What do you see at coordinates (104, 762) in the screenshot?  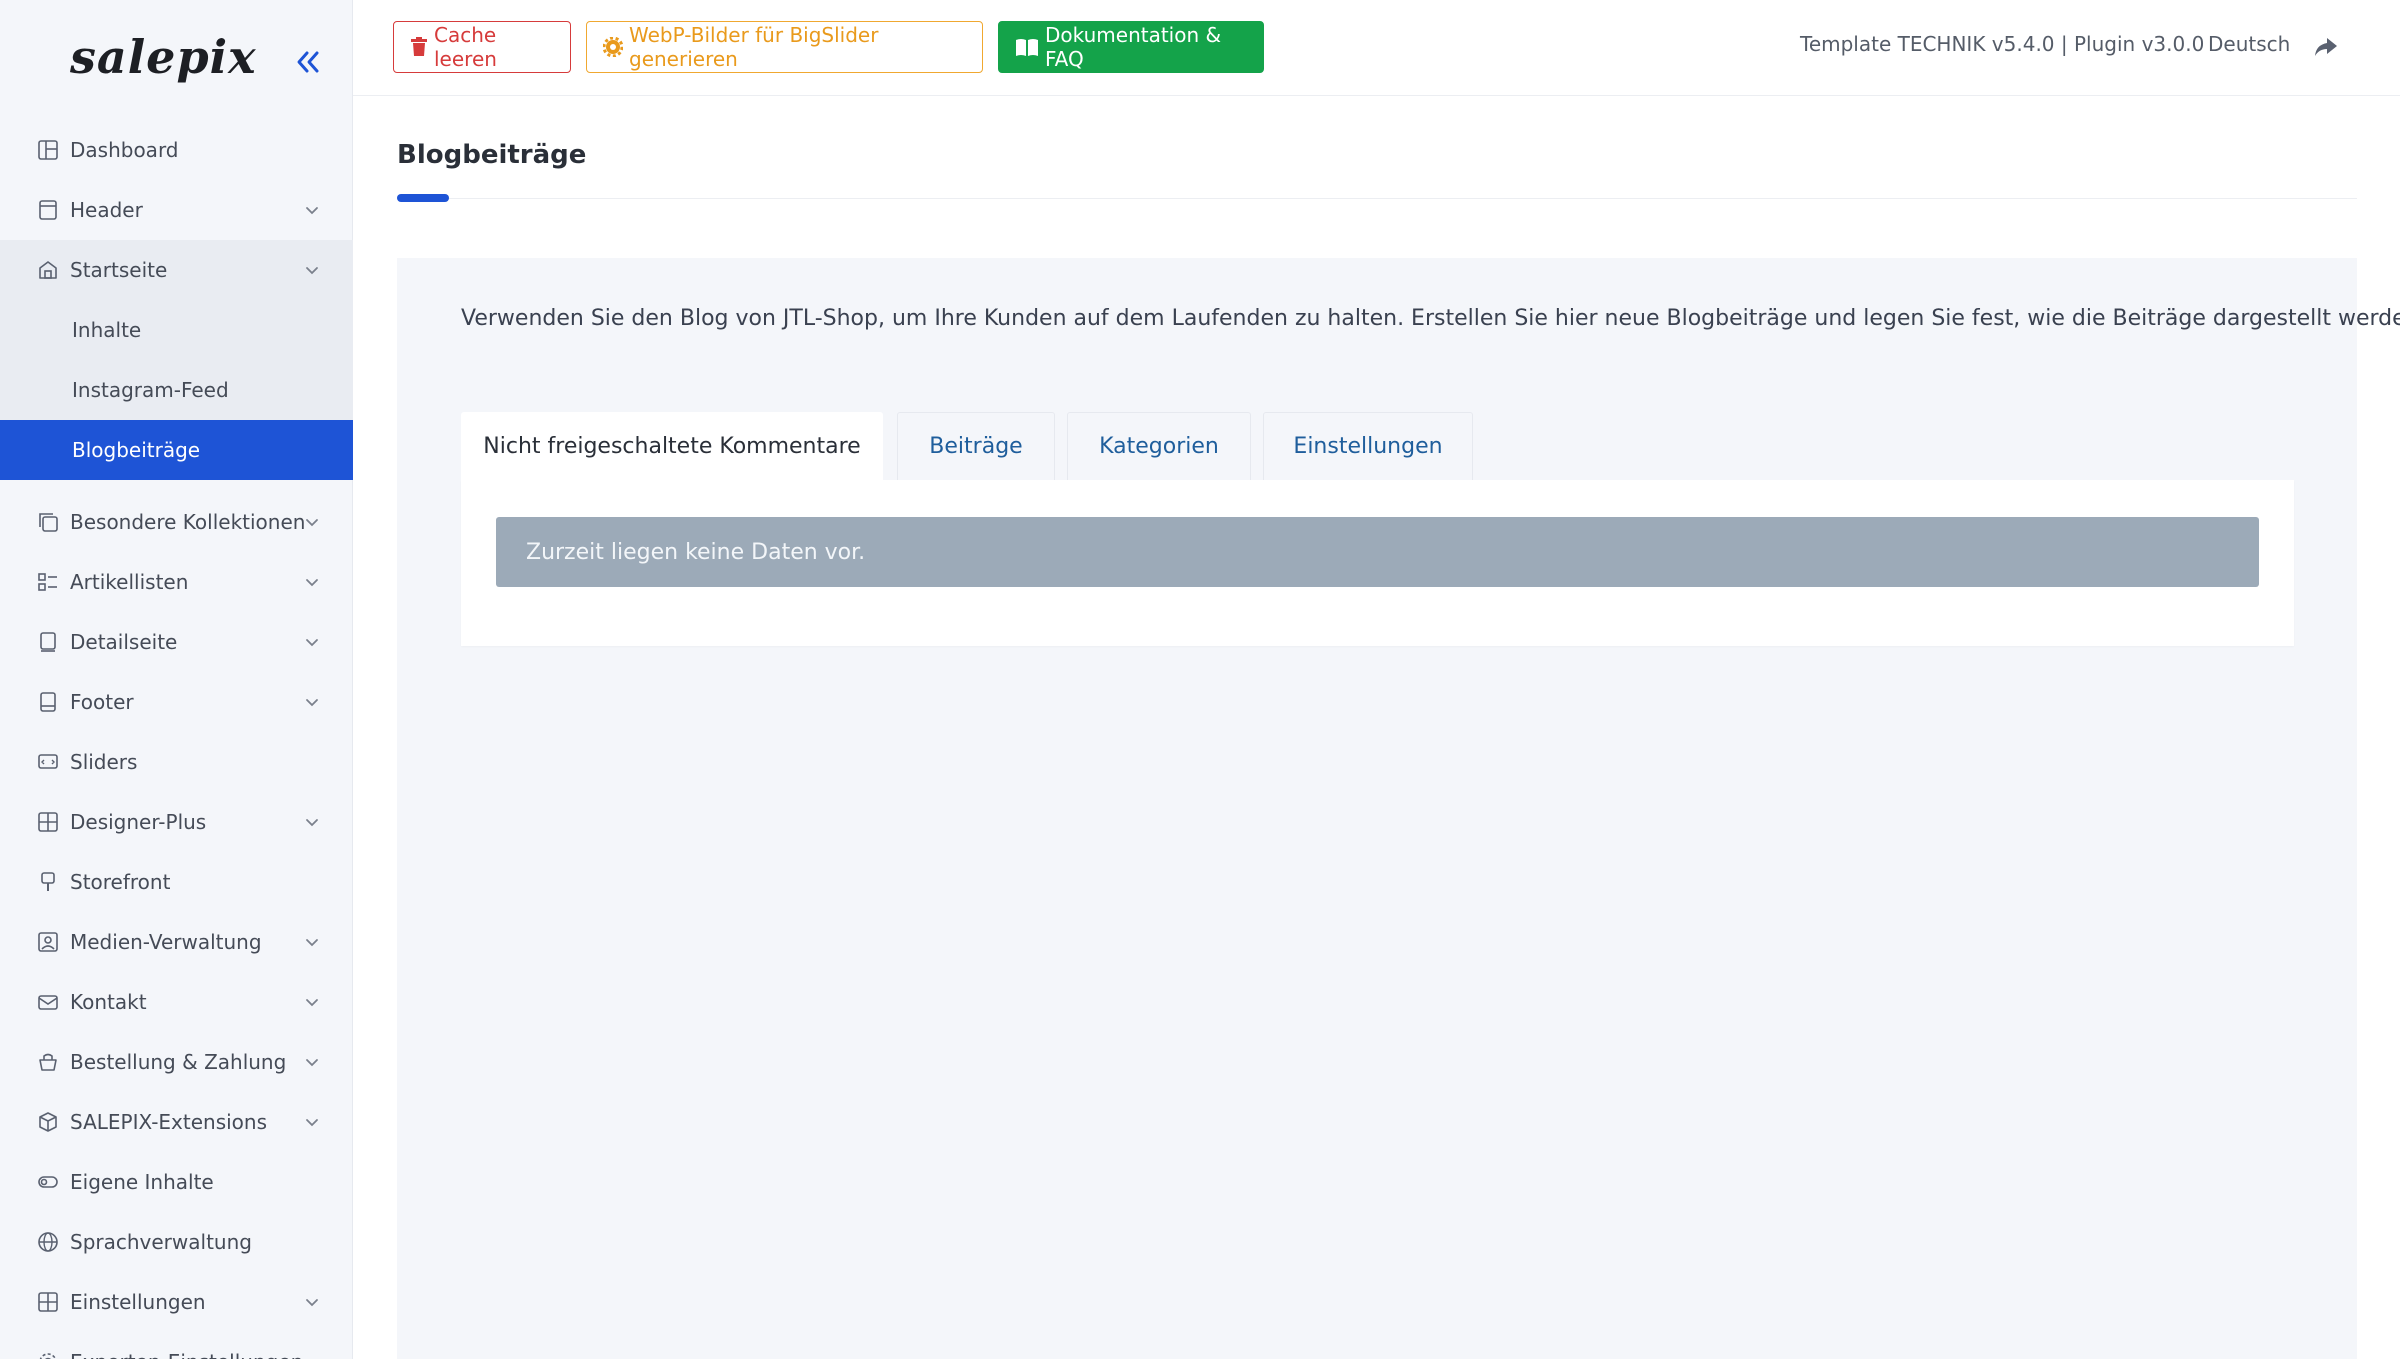 I see `sidebar-item-label: Sliders` at bounding box center [104, 762].